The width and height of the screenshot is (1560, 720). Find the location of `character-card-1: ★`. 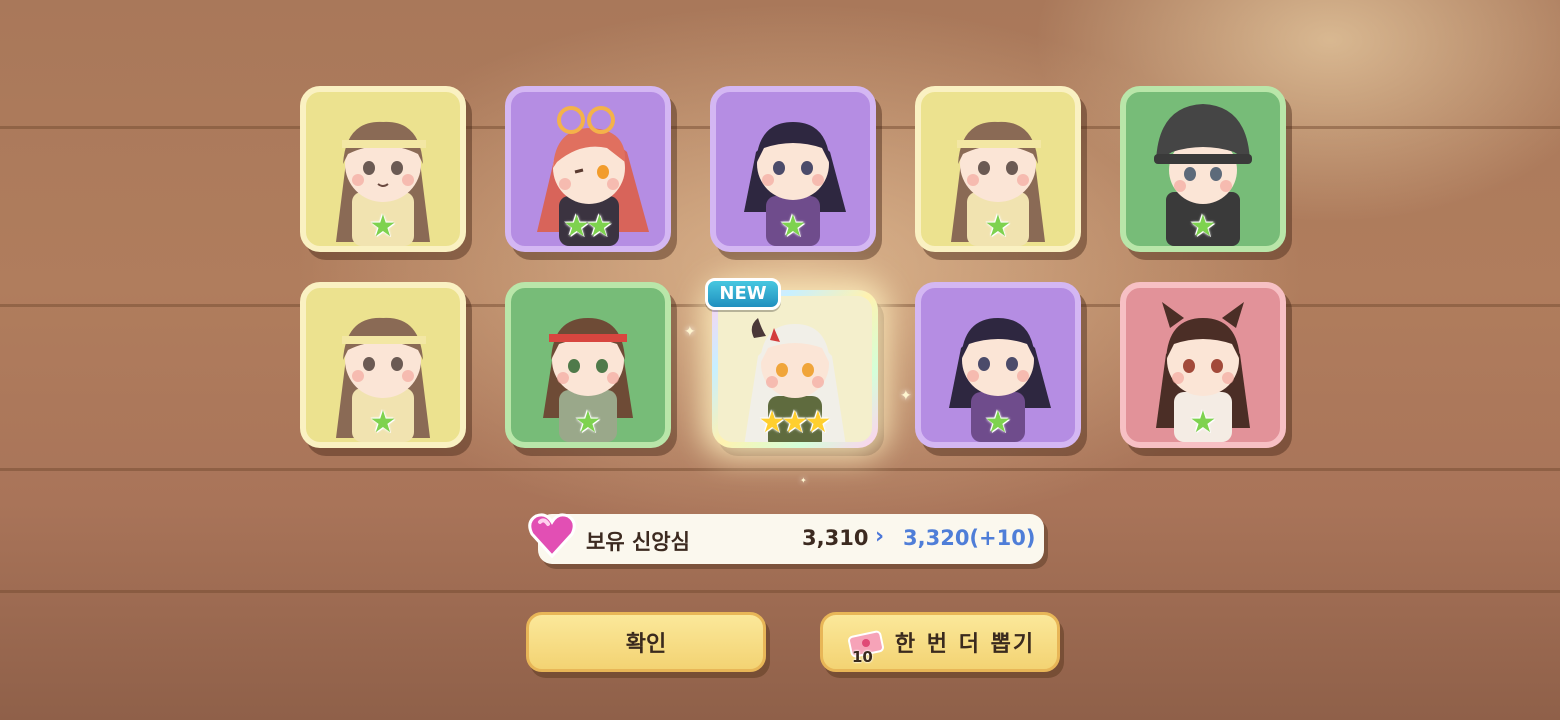

character-card-1: ★ is located at coordinates (383, 169).